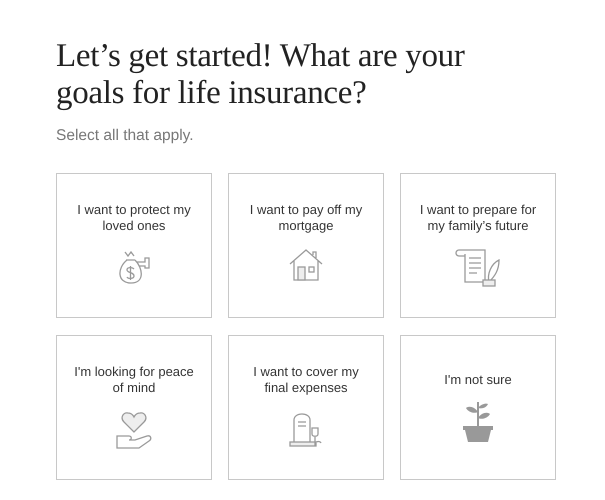  Describe the element at coordinates (306, 407) in the screenshot. I see `goal-option-card: I want to cover my final expenses` at that location.